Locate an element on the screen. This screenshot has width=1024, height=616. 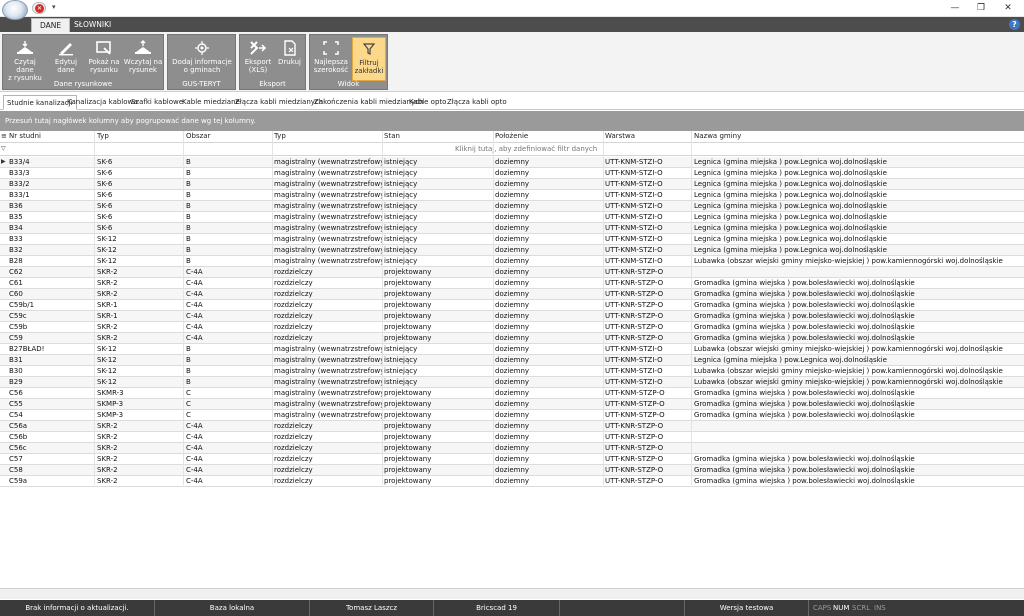
close-window-button: ✕ is located at coordinates (1008, 8).